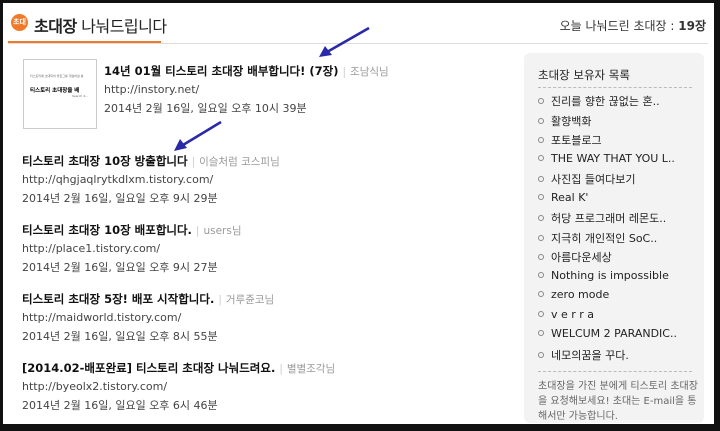 The height and width of the screenshot is (431, 720). I want to click on entry-url: http://maidworld.tistory.com/, so click(262, 317).